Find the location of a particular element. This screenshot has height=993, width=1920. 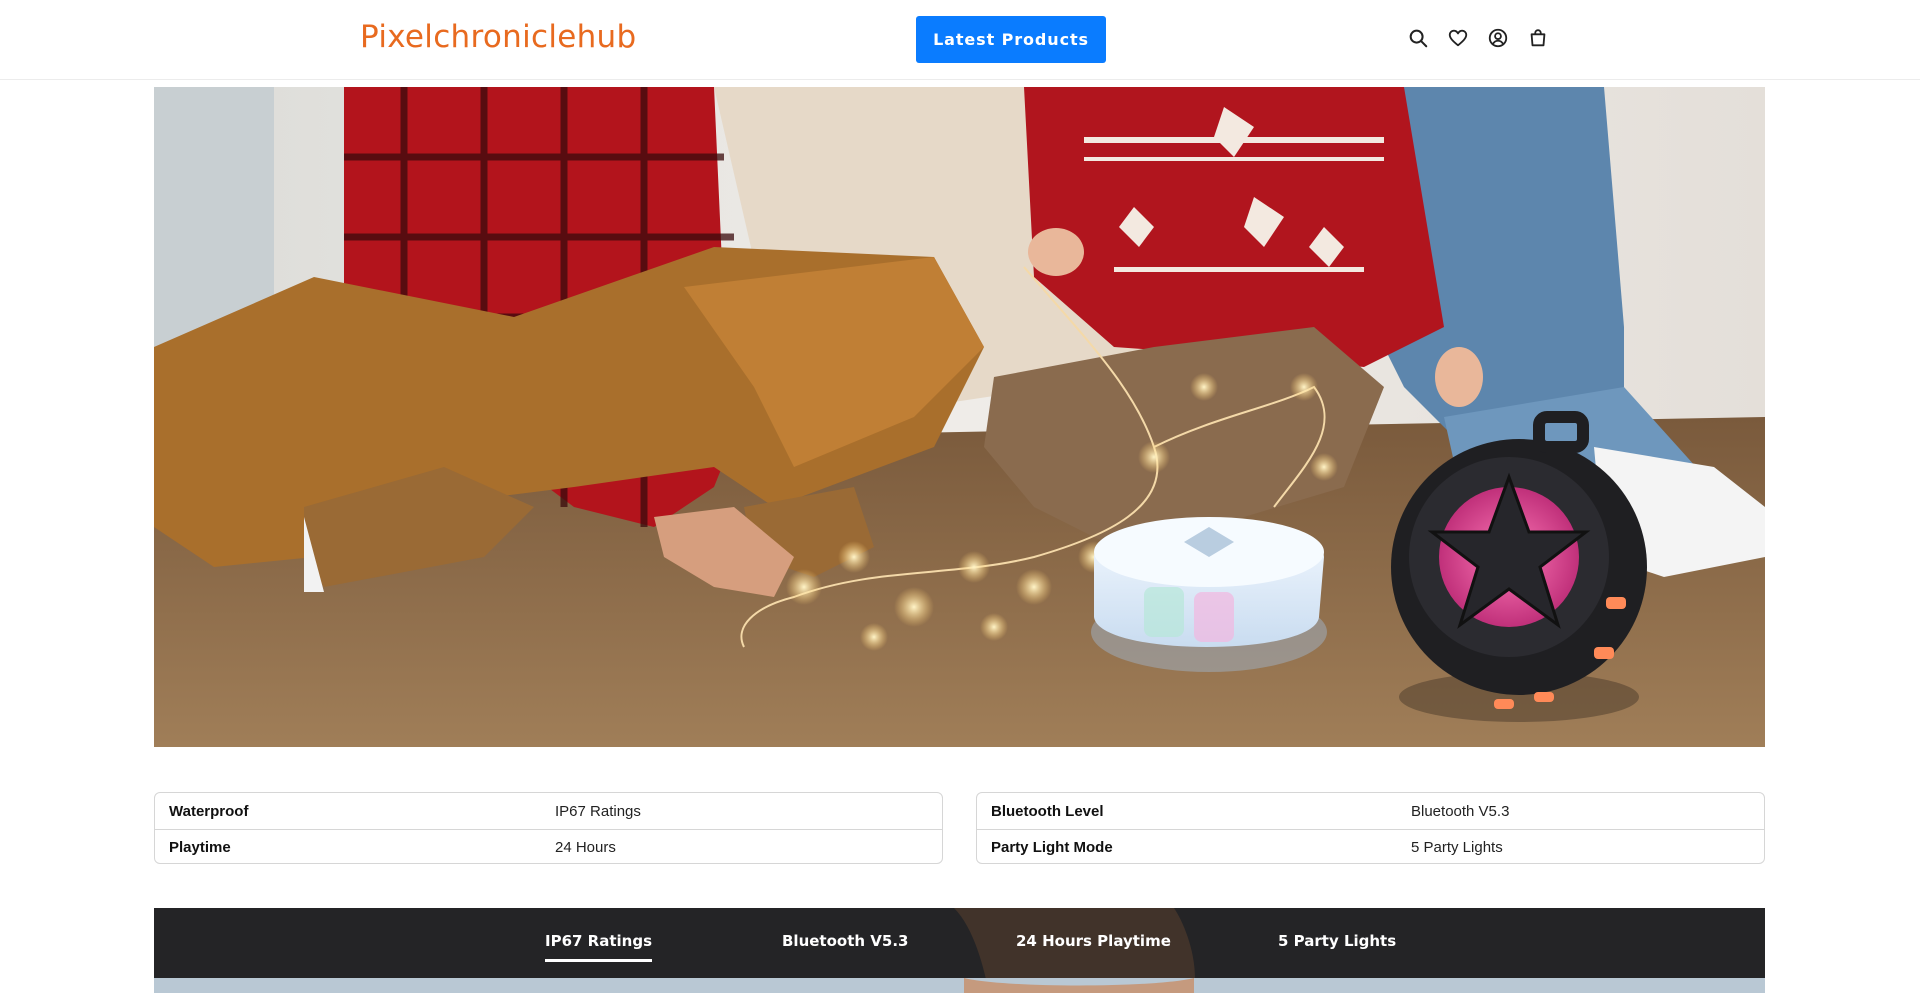

tab-playtime: 24 Hours Playtime is located at coordinates (1093, 941).